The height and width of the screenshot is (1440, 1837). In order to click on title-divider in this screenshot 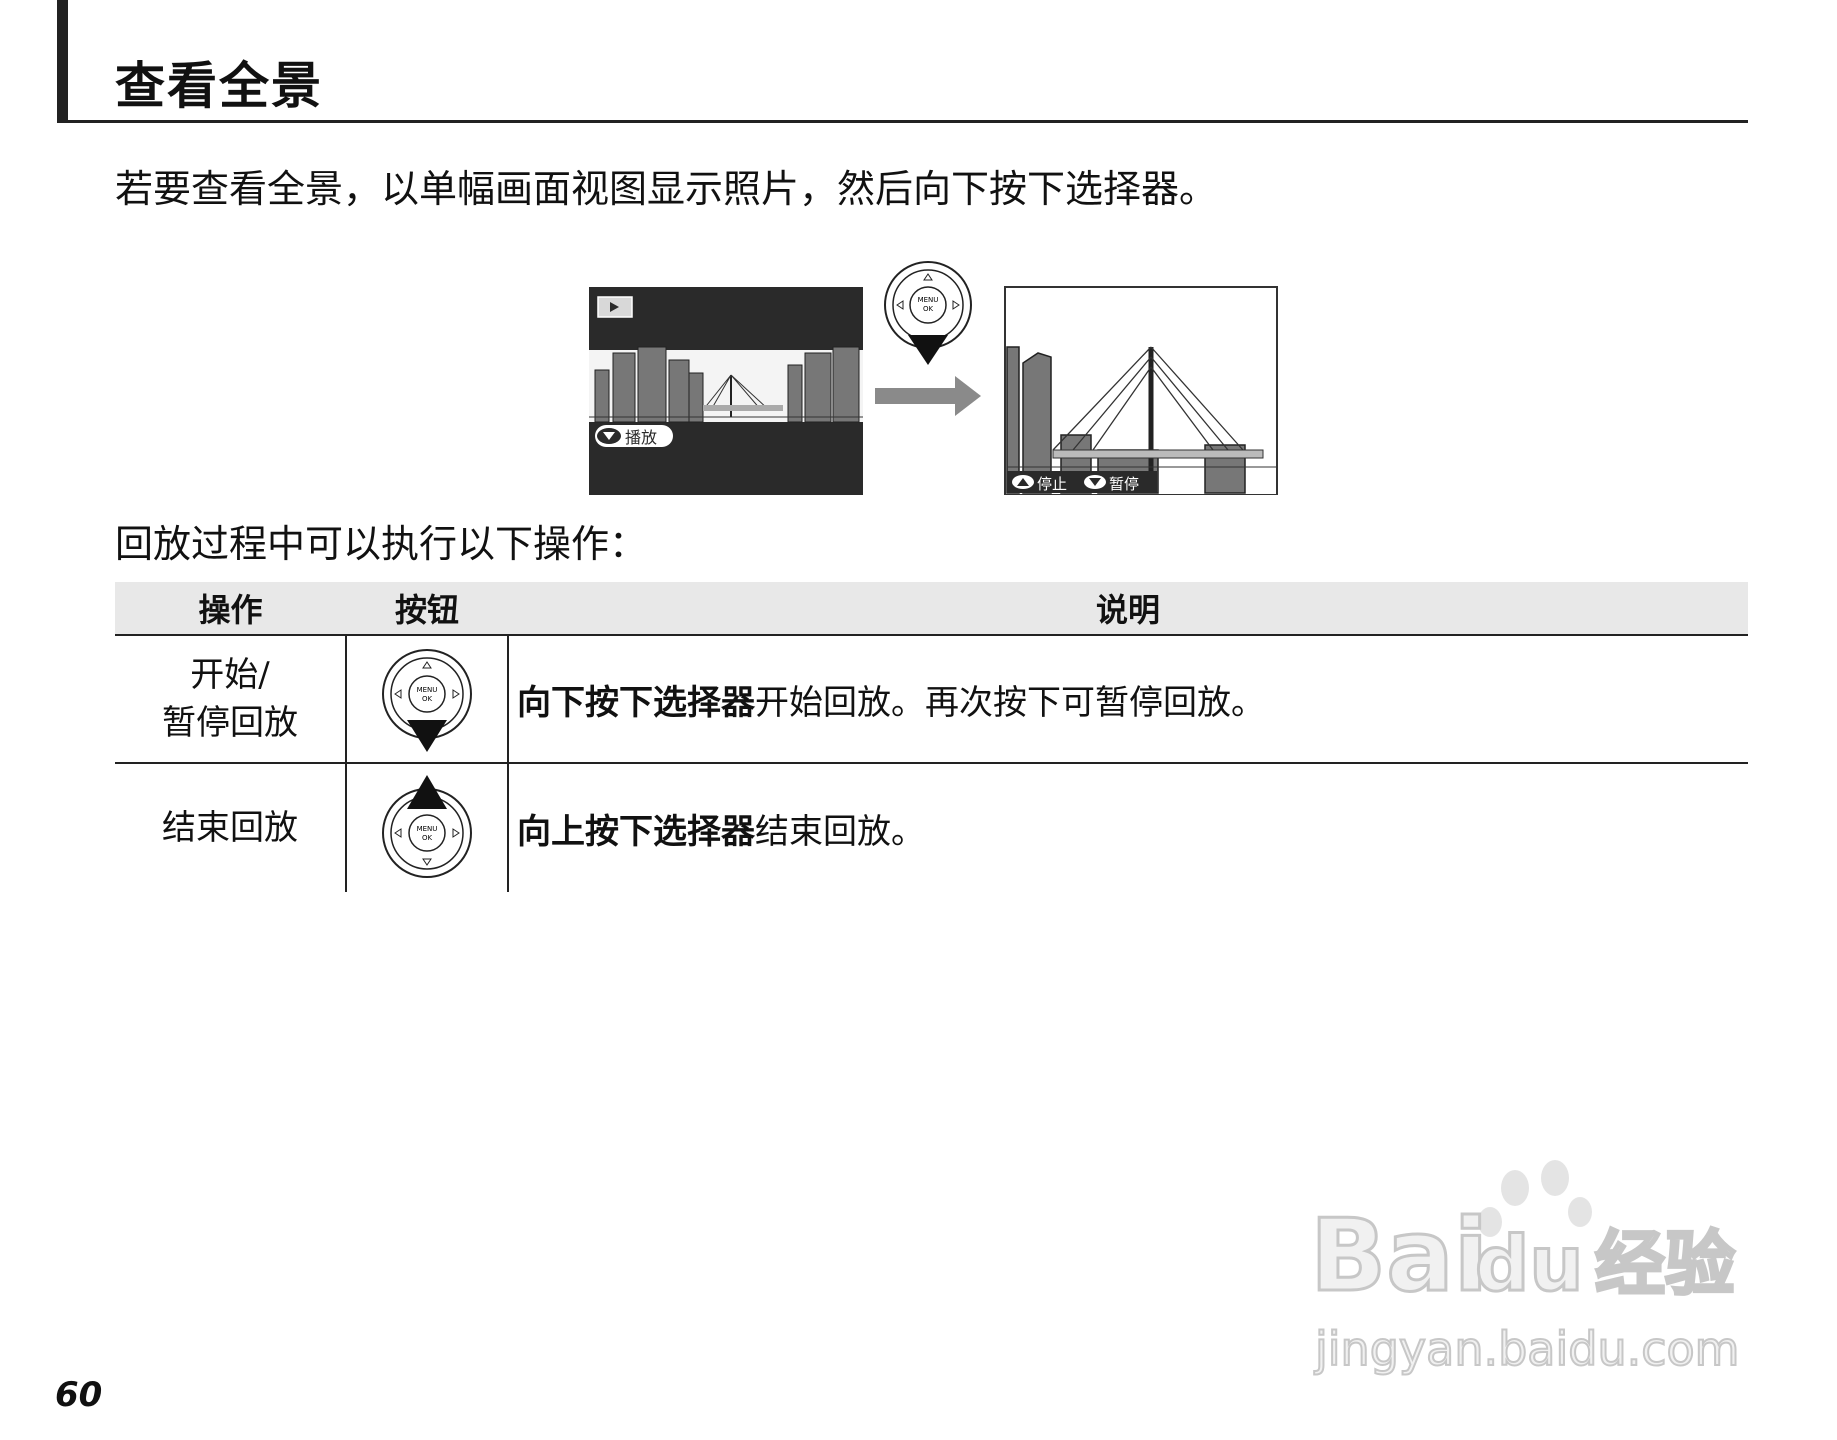, I will do `click(902, 121)`.